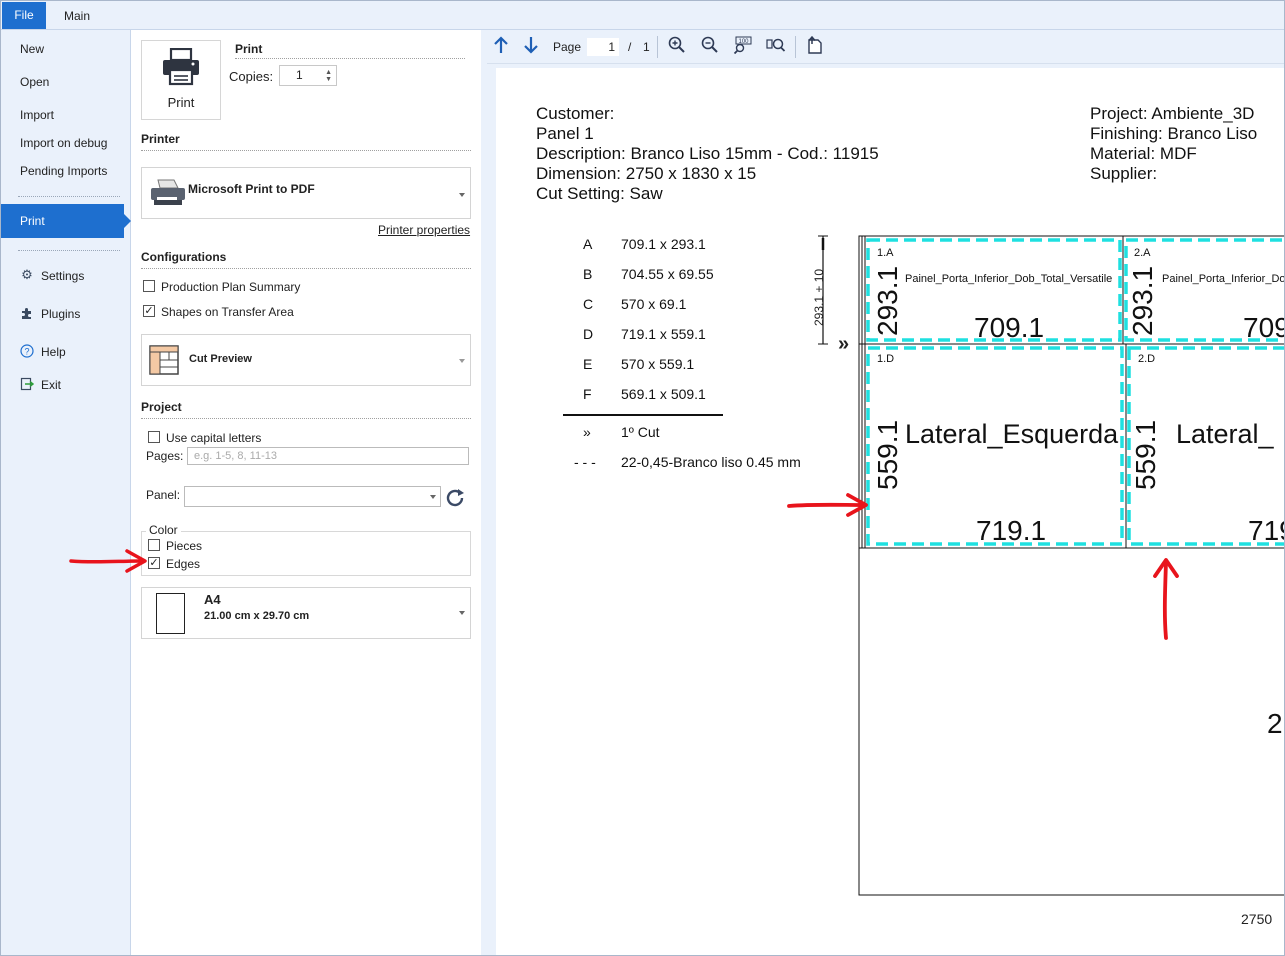 The image size is (1285, 956). What do you see at coordinates (184, 257) in the screenshot?
I see `configurations-section-title: Configurations` at bounding box center [184, 257].